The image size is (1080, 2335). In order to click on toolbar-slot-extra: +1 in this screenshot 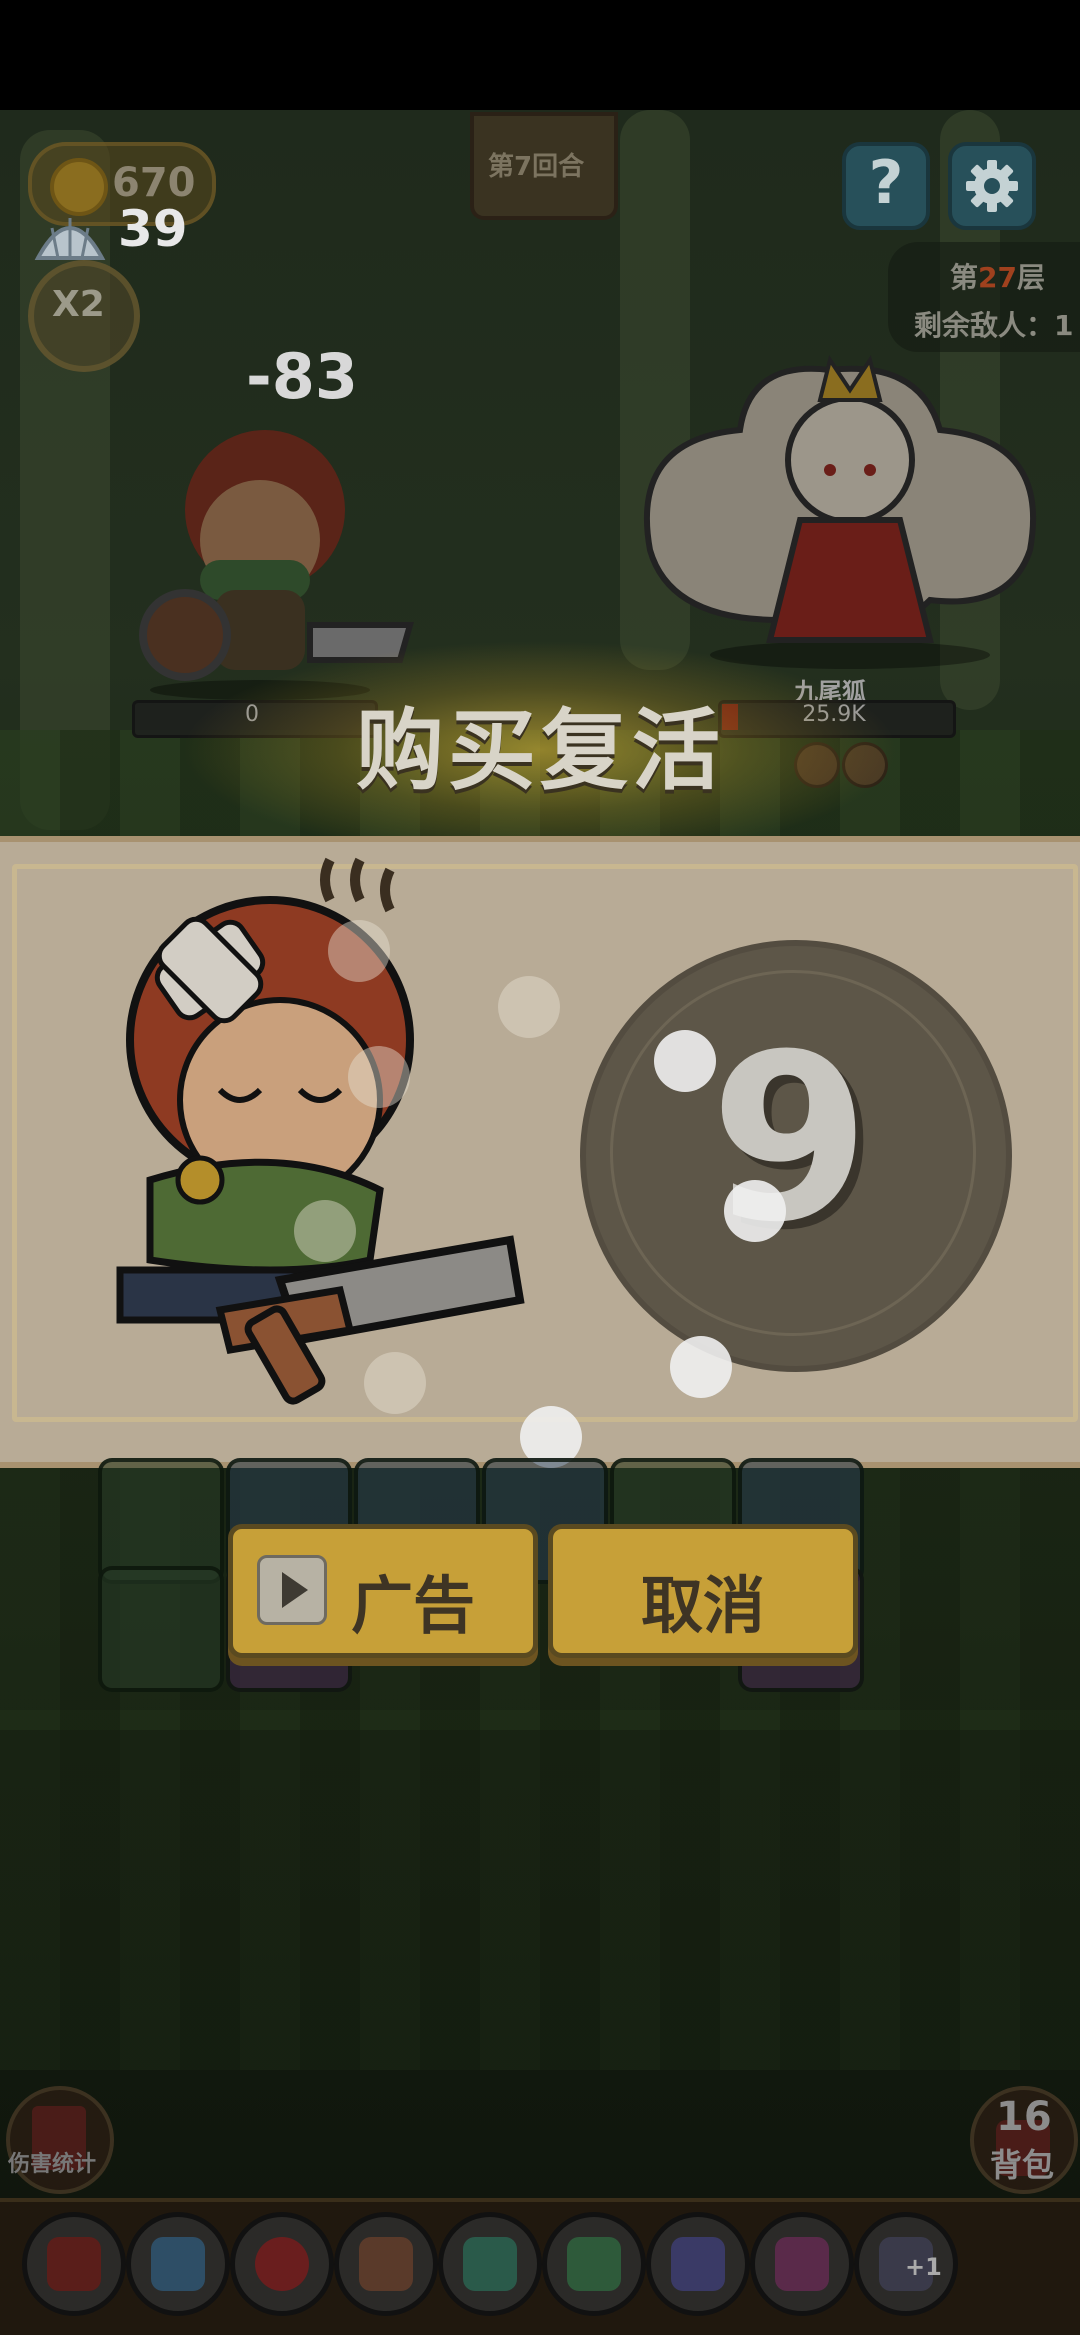, I will do `click(906, 2264)`.